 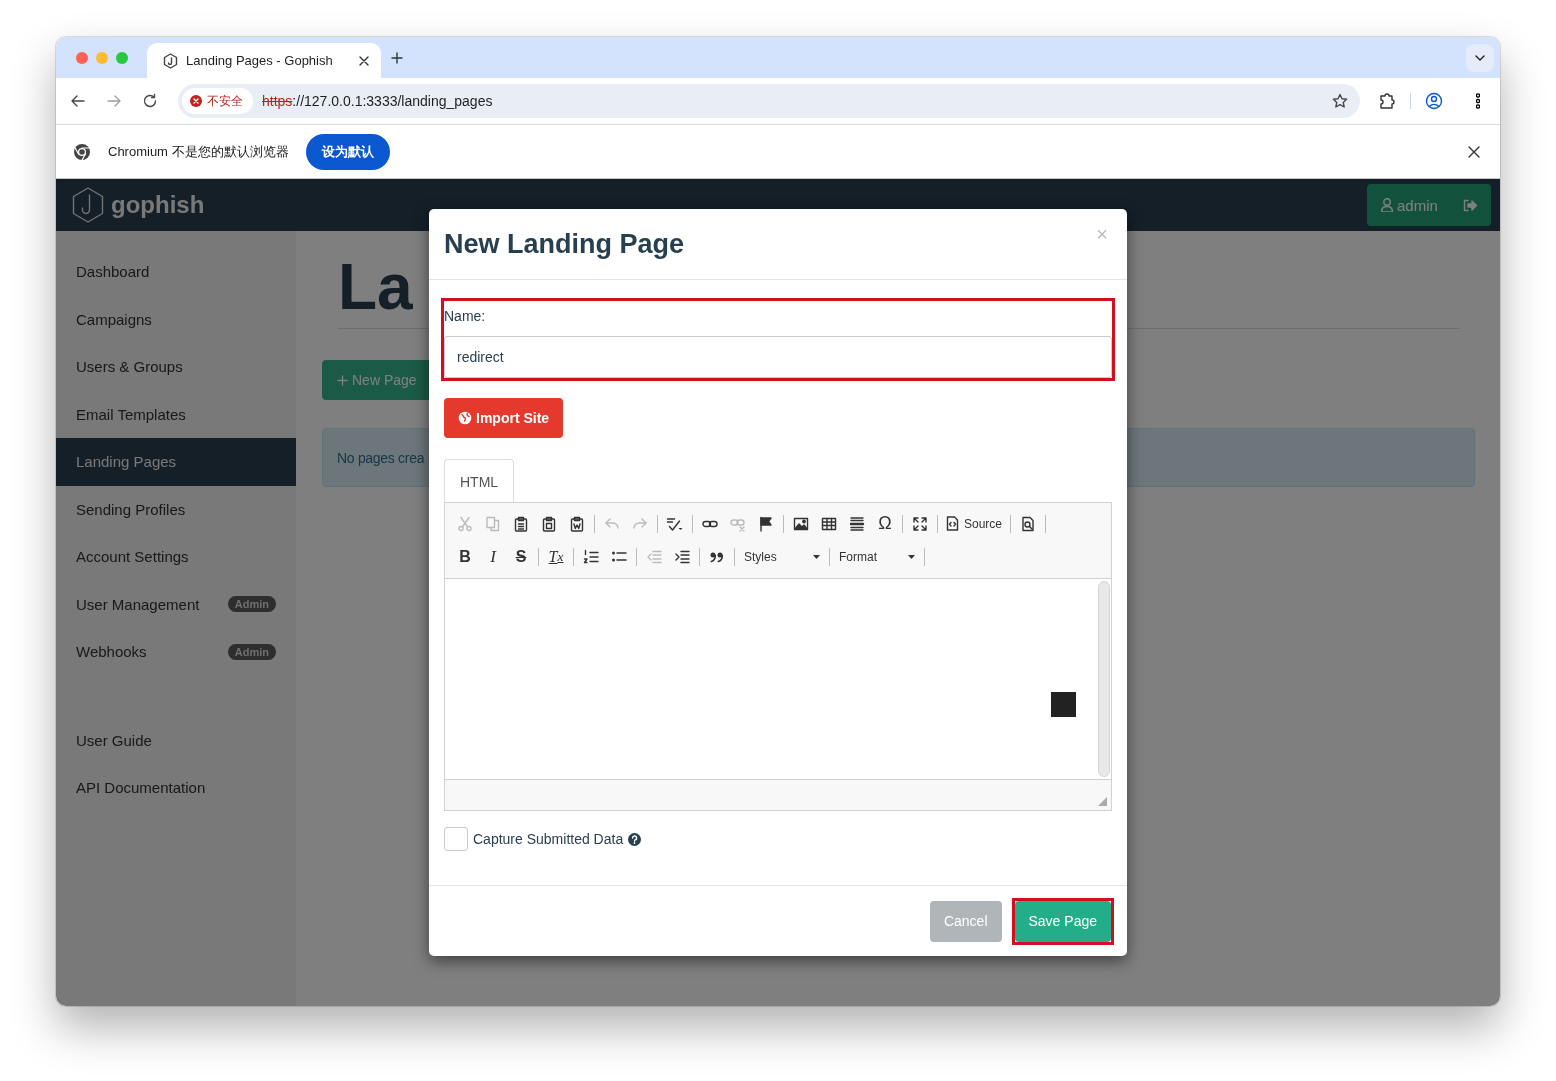 I want to click on admin-button: admin, so click(x=1429, y=205).